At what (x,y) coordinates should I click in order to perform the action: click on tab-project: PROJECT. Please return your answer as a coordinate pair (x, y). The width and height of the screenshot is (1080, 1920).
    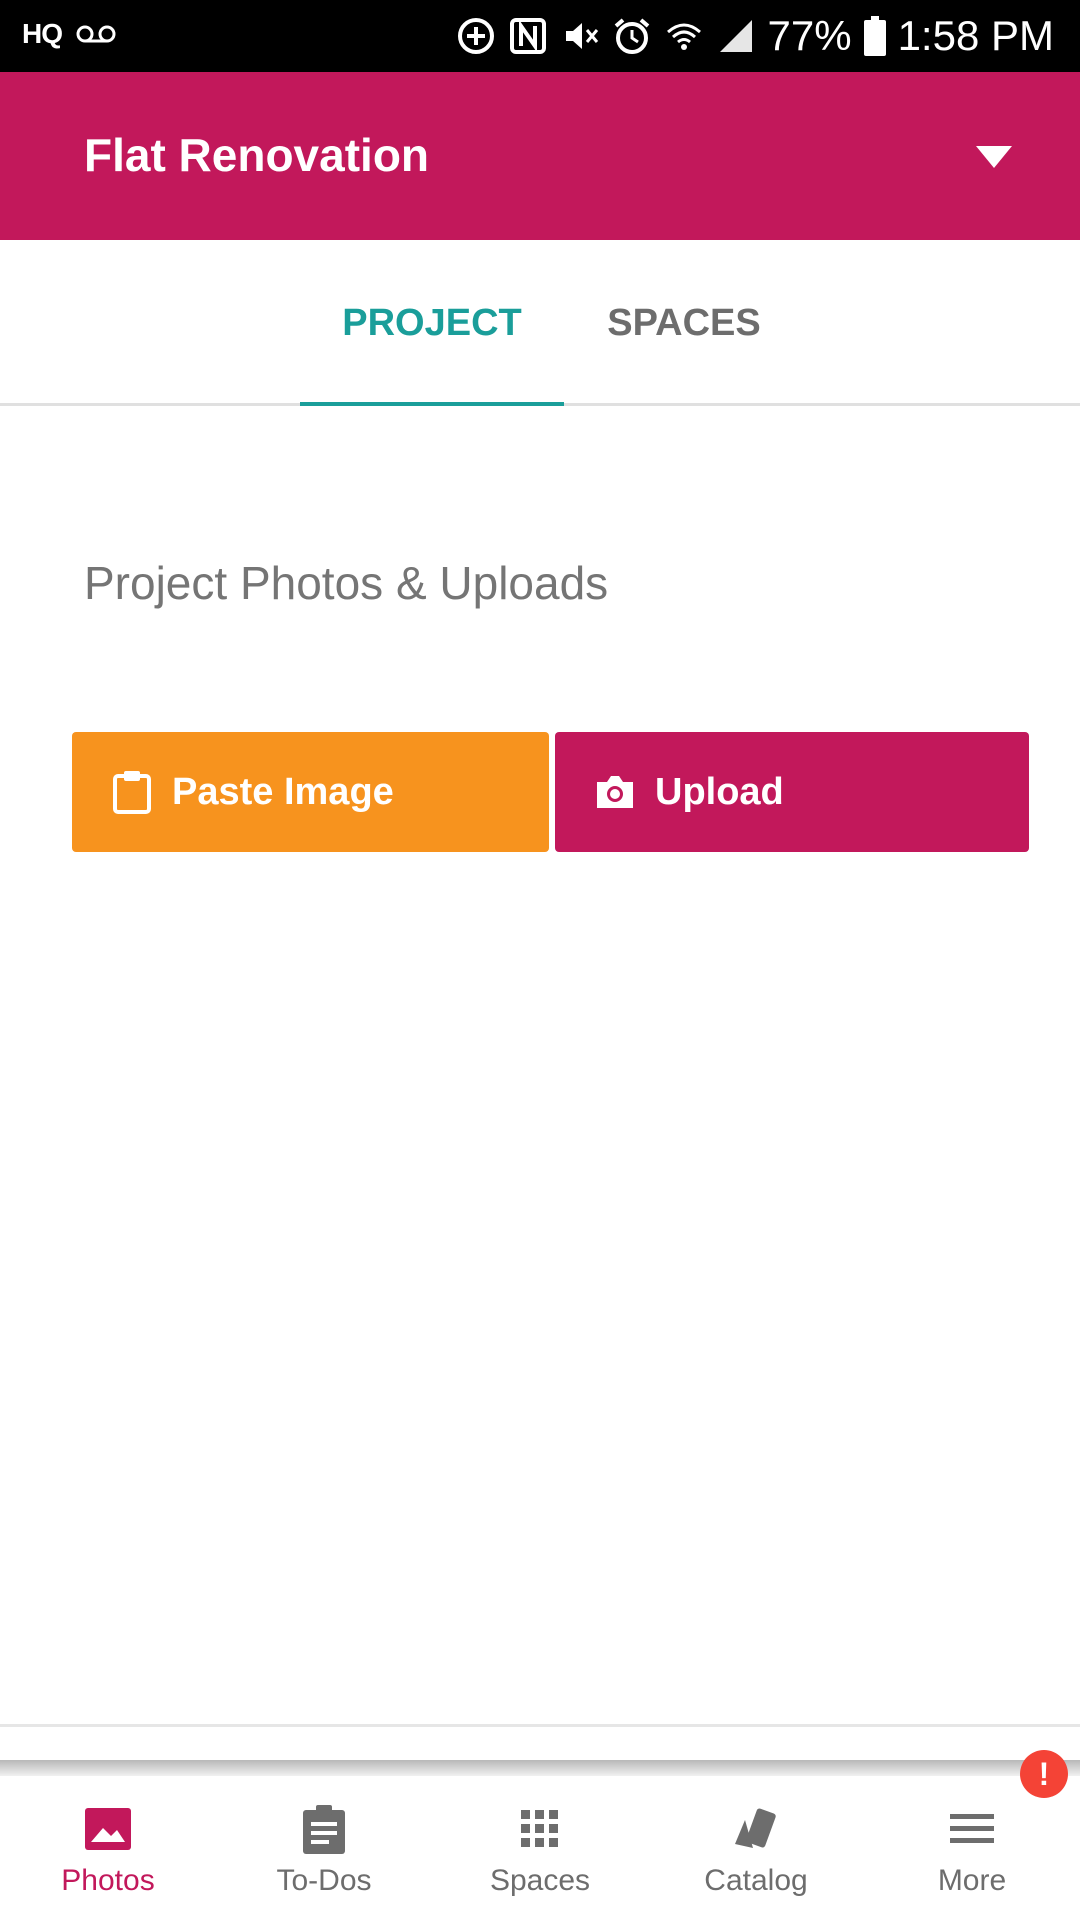
    Looking at the image, I should click on (432, 323).